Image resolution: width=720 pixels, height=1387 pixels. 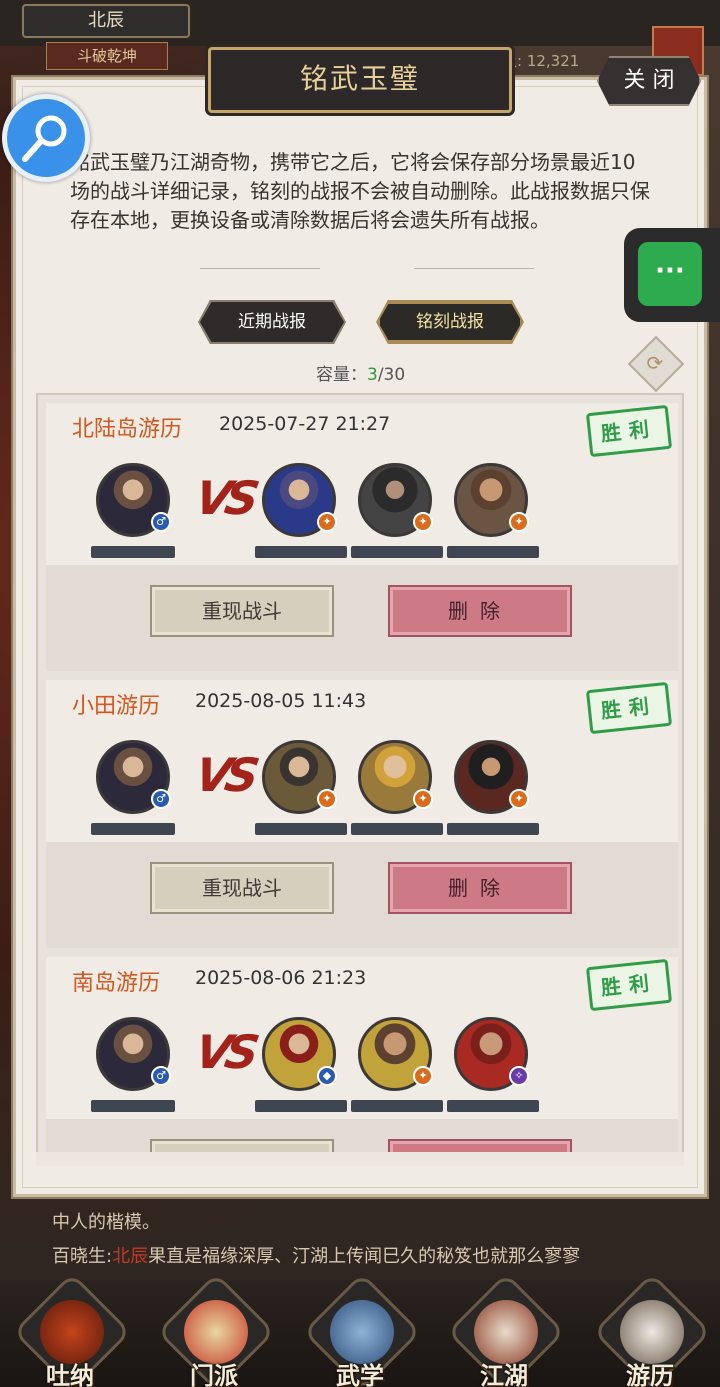 I want to click on enemy-avatar: ◆, so click(x=299, y=1054).